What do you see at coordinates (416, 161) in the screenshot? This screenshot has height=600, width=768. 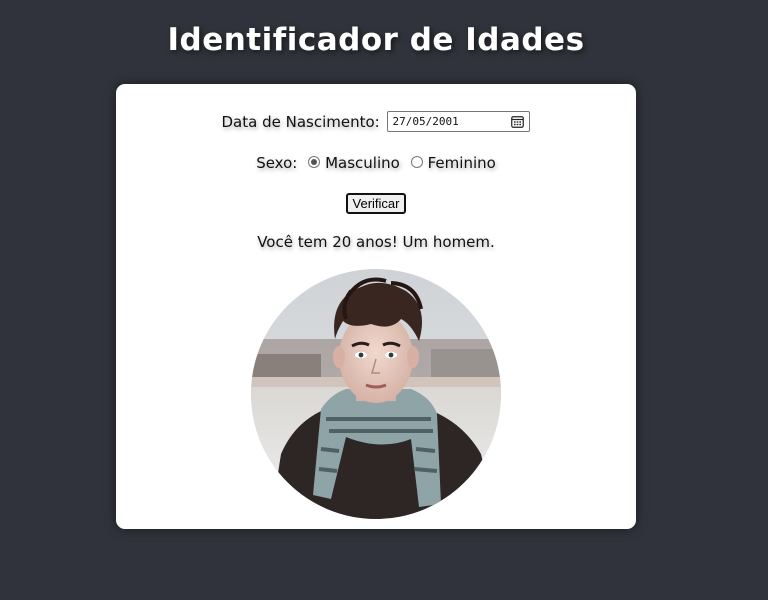 I see `radio-feminino` at bounding box center [416, 161].